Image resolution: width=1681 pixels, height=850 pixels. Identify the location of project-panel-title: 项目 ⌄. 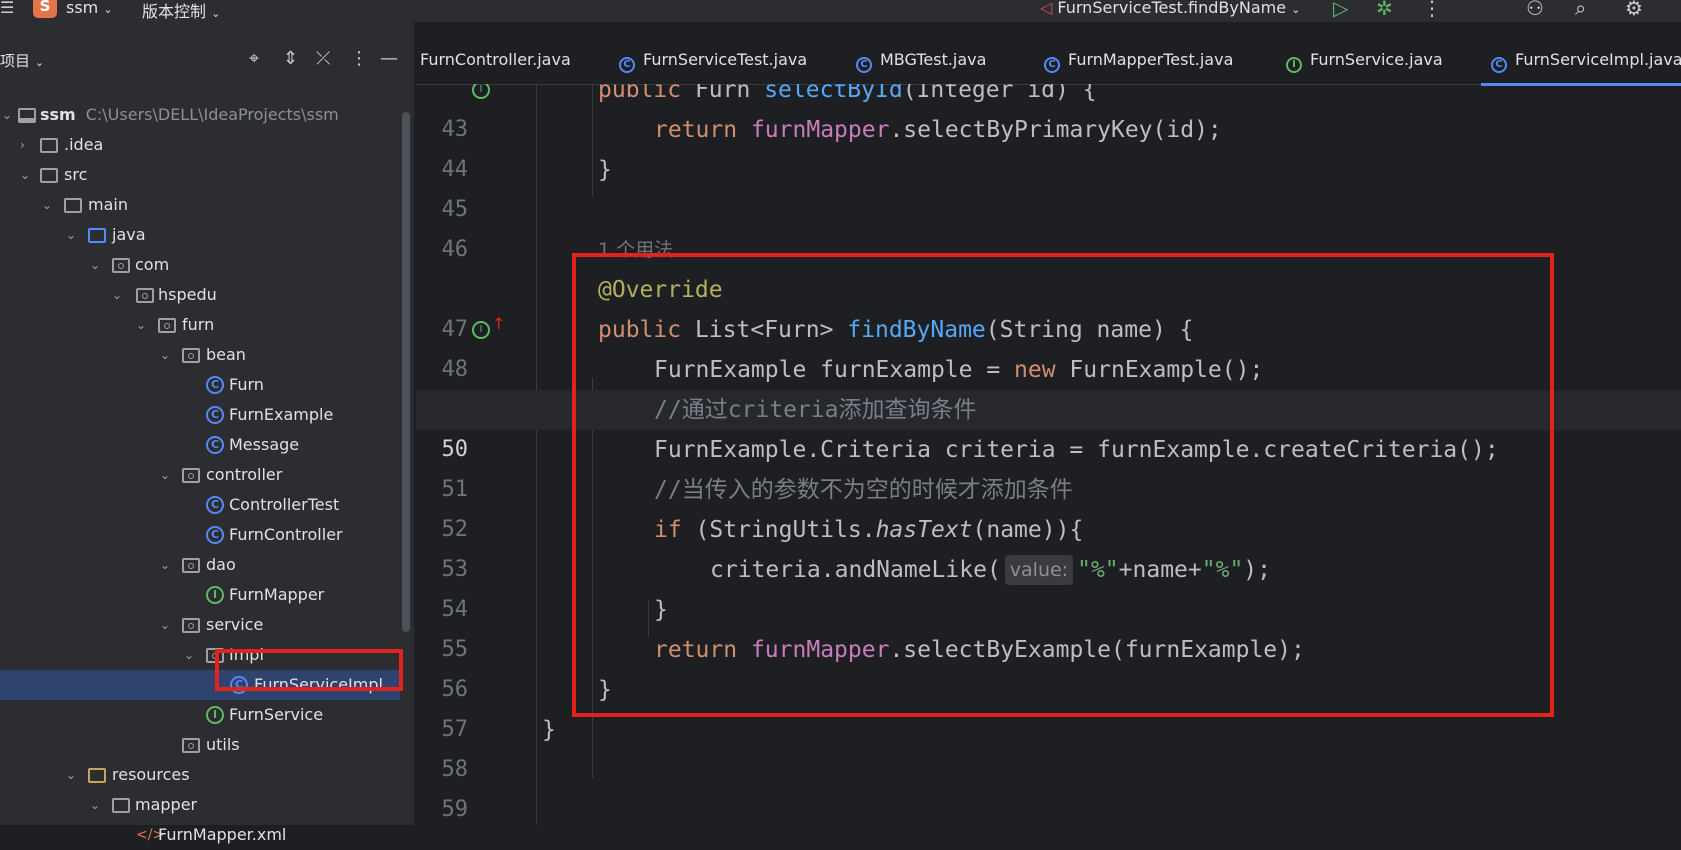
(22, 60).